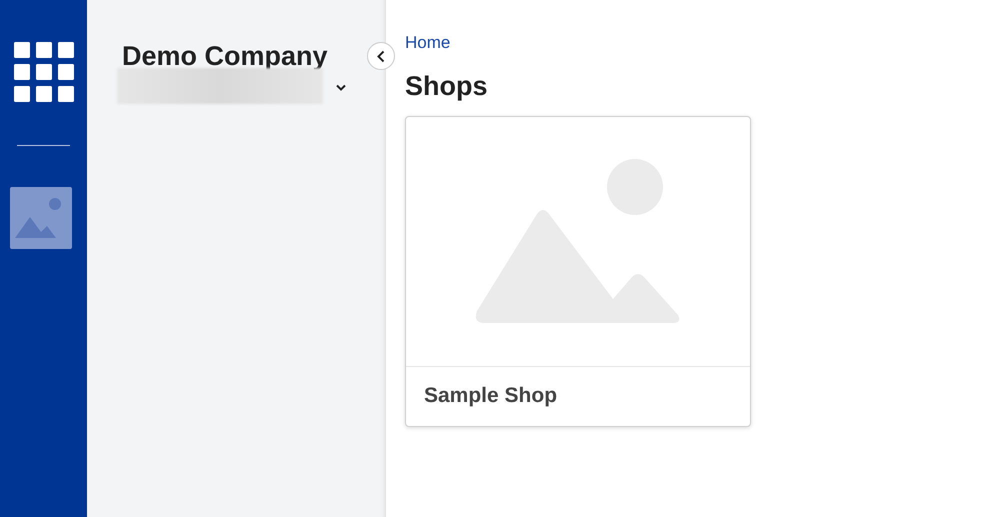 The width and height of the screenshot is (999, 517). What do you see at coordinates (41, 218) in the screenshot?
I see `image-tile-icon` at bounding box center [41, 218].